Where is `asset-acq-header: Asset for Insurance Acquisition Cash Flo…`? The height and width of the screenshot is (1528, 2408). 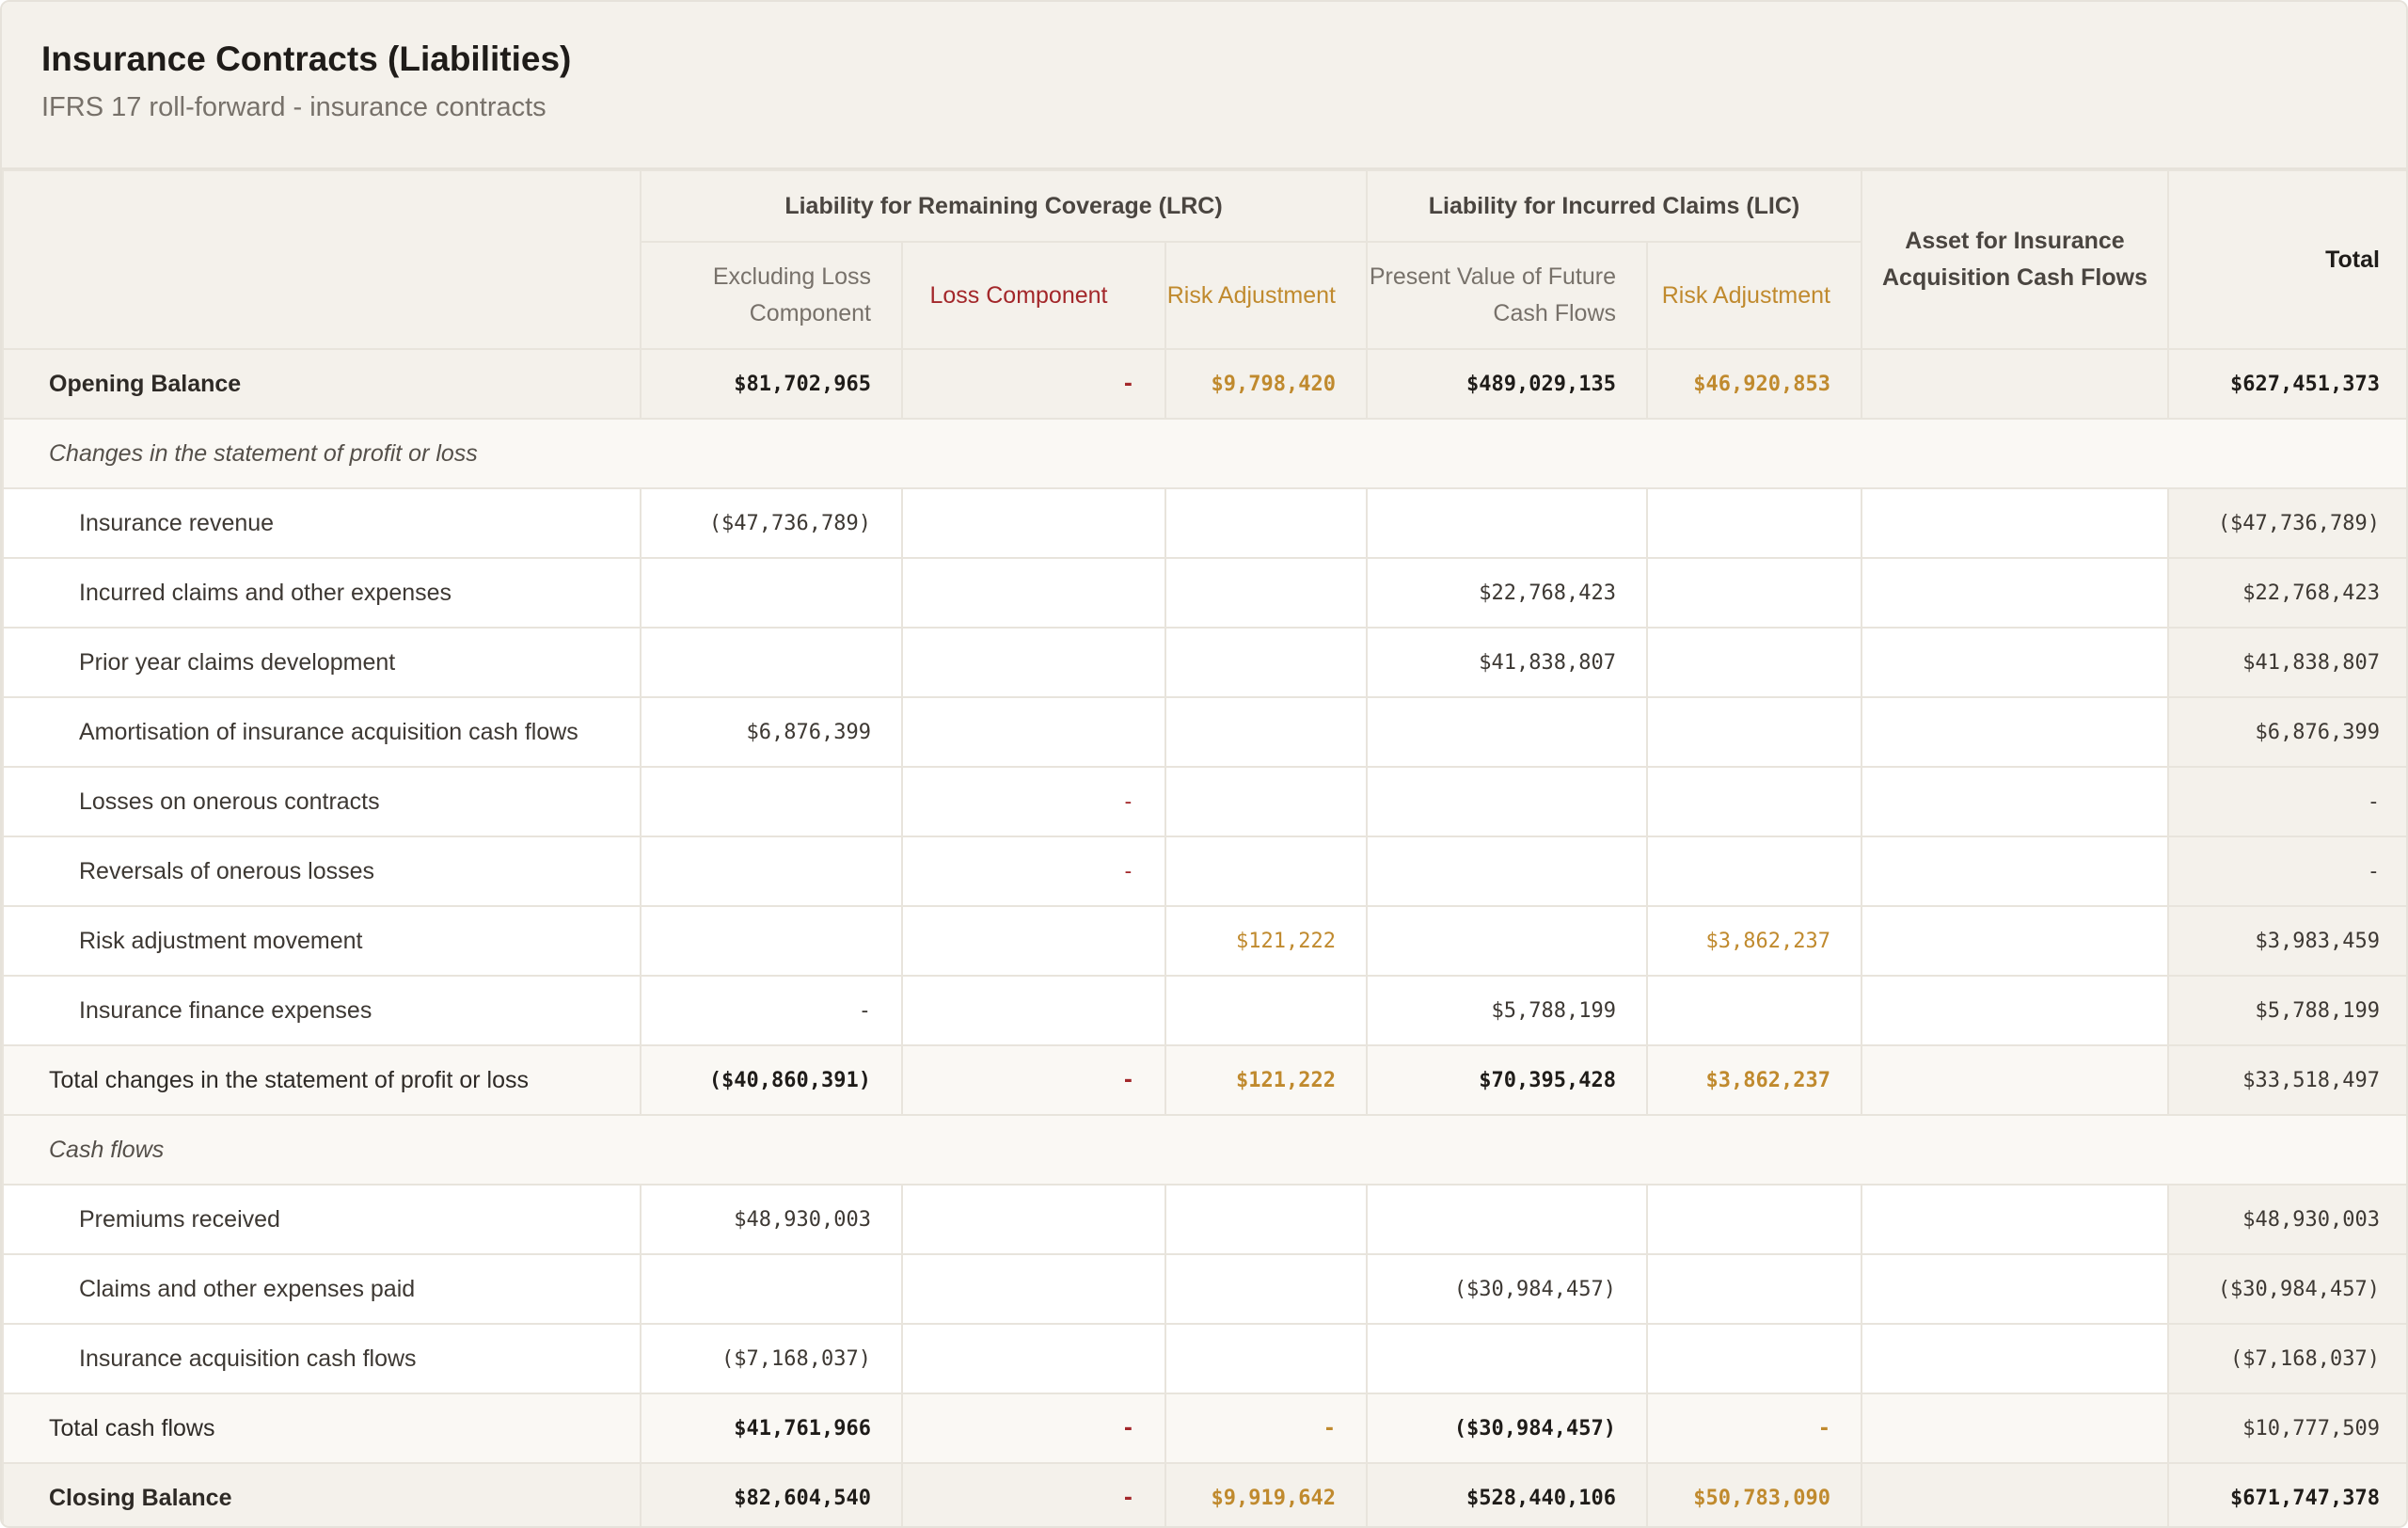 asset-acq-header: Asset for Insurance Acquisition Cash Flo… is located at coordinates (2015, 259).